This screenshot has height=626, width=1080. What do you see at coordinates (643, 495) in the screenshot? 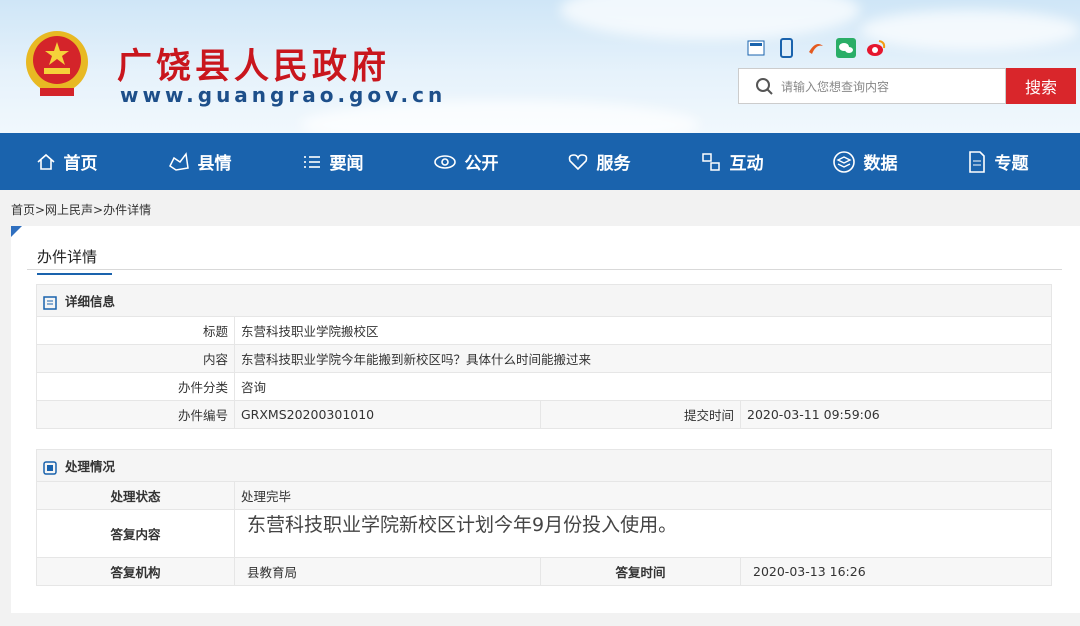
I see `status-value: 处理完毕` at bounding box center [643, 495].